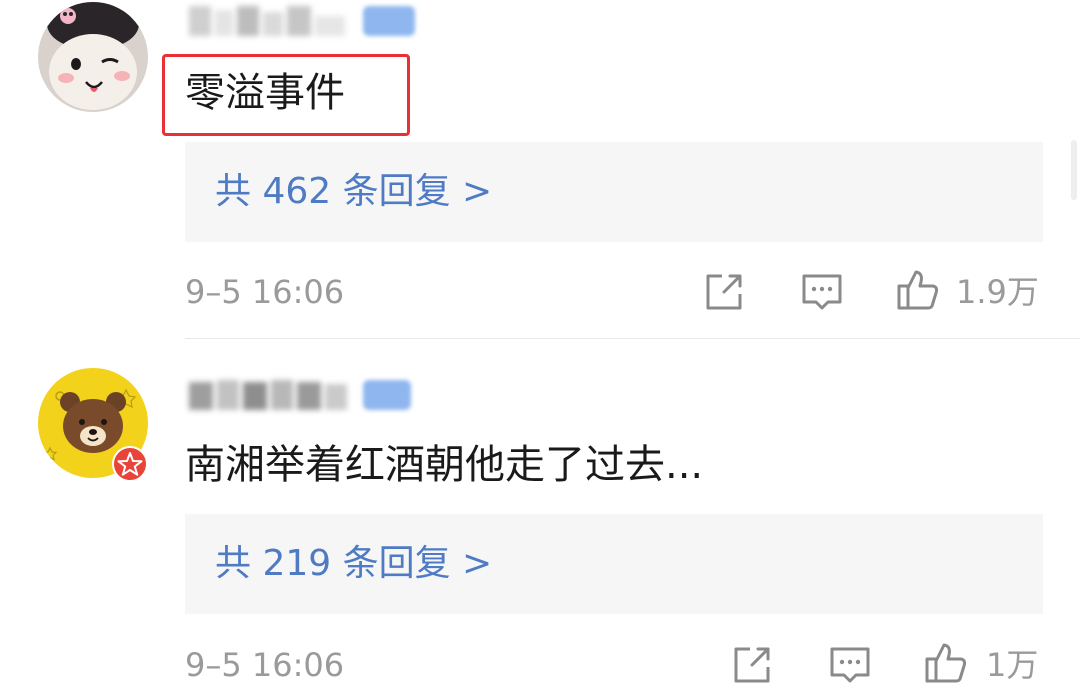 This screenshot has width=1080, height=693. What do you see at coordinates (1012, 665) in the screenshot?
I see `like-count: 1万` at bounding box center [1012, 665].